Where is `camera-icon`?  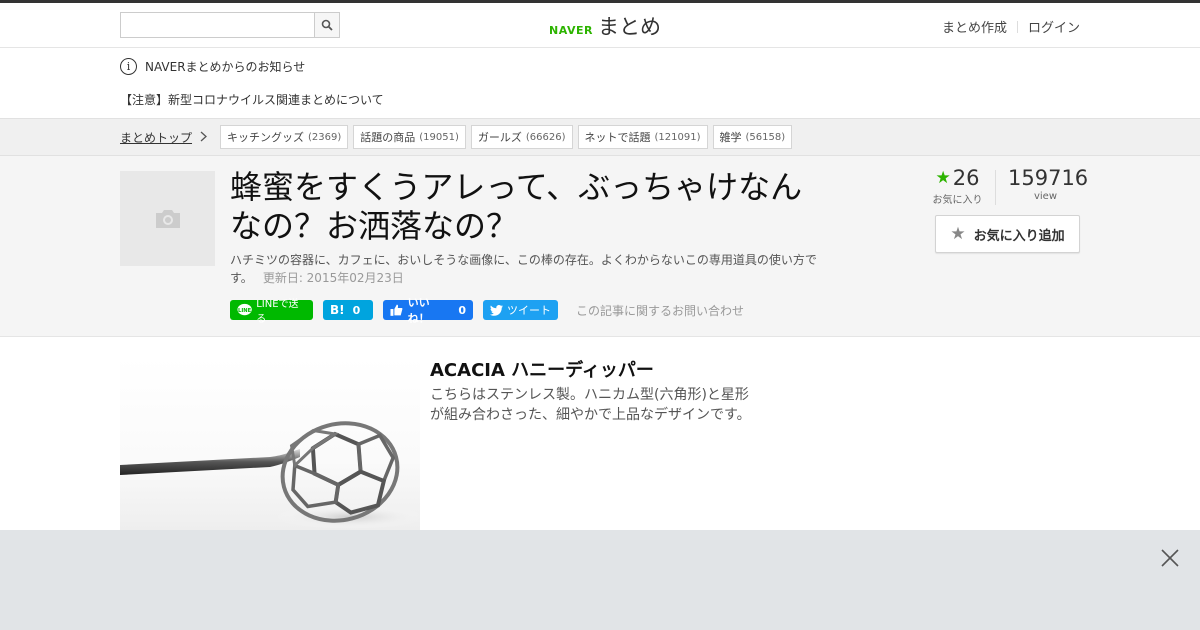 camera-icon is located at coordinates (167, 218).